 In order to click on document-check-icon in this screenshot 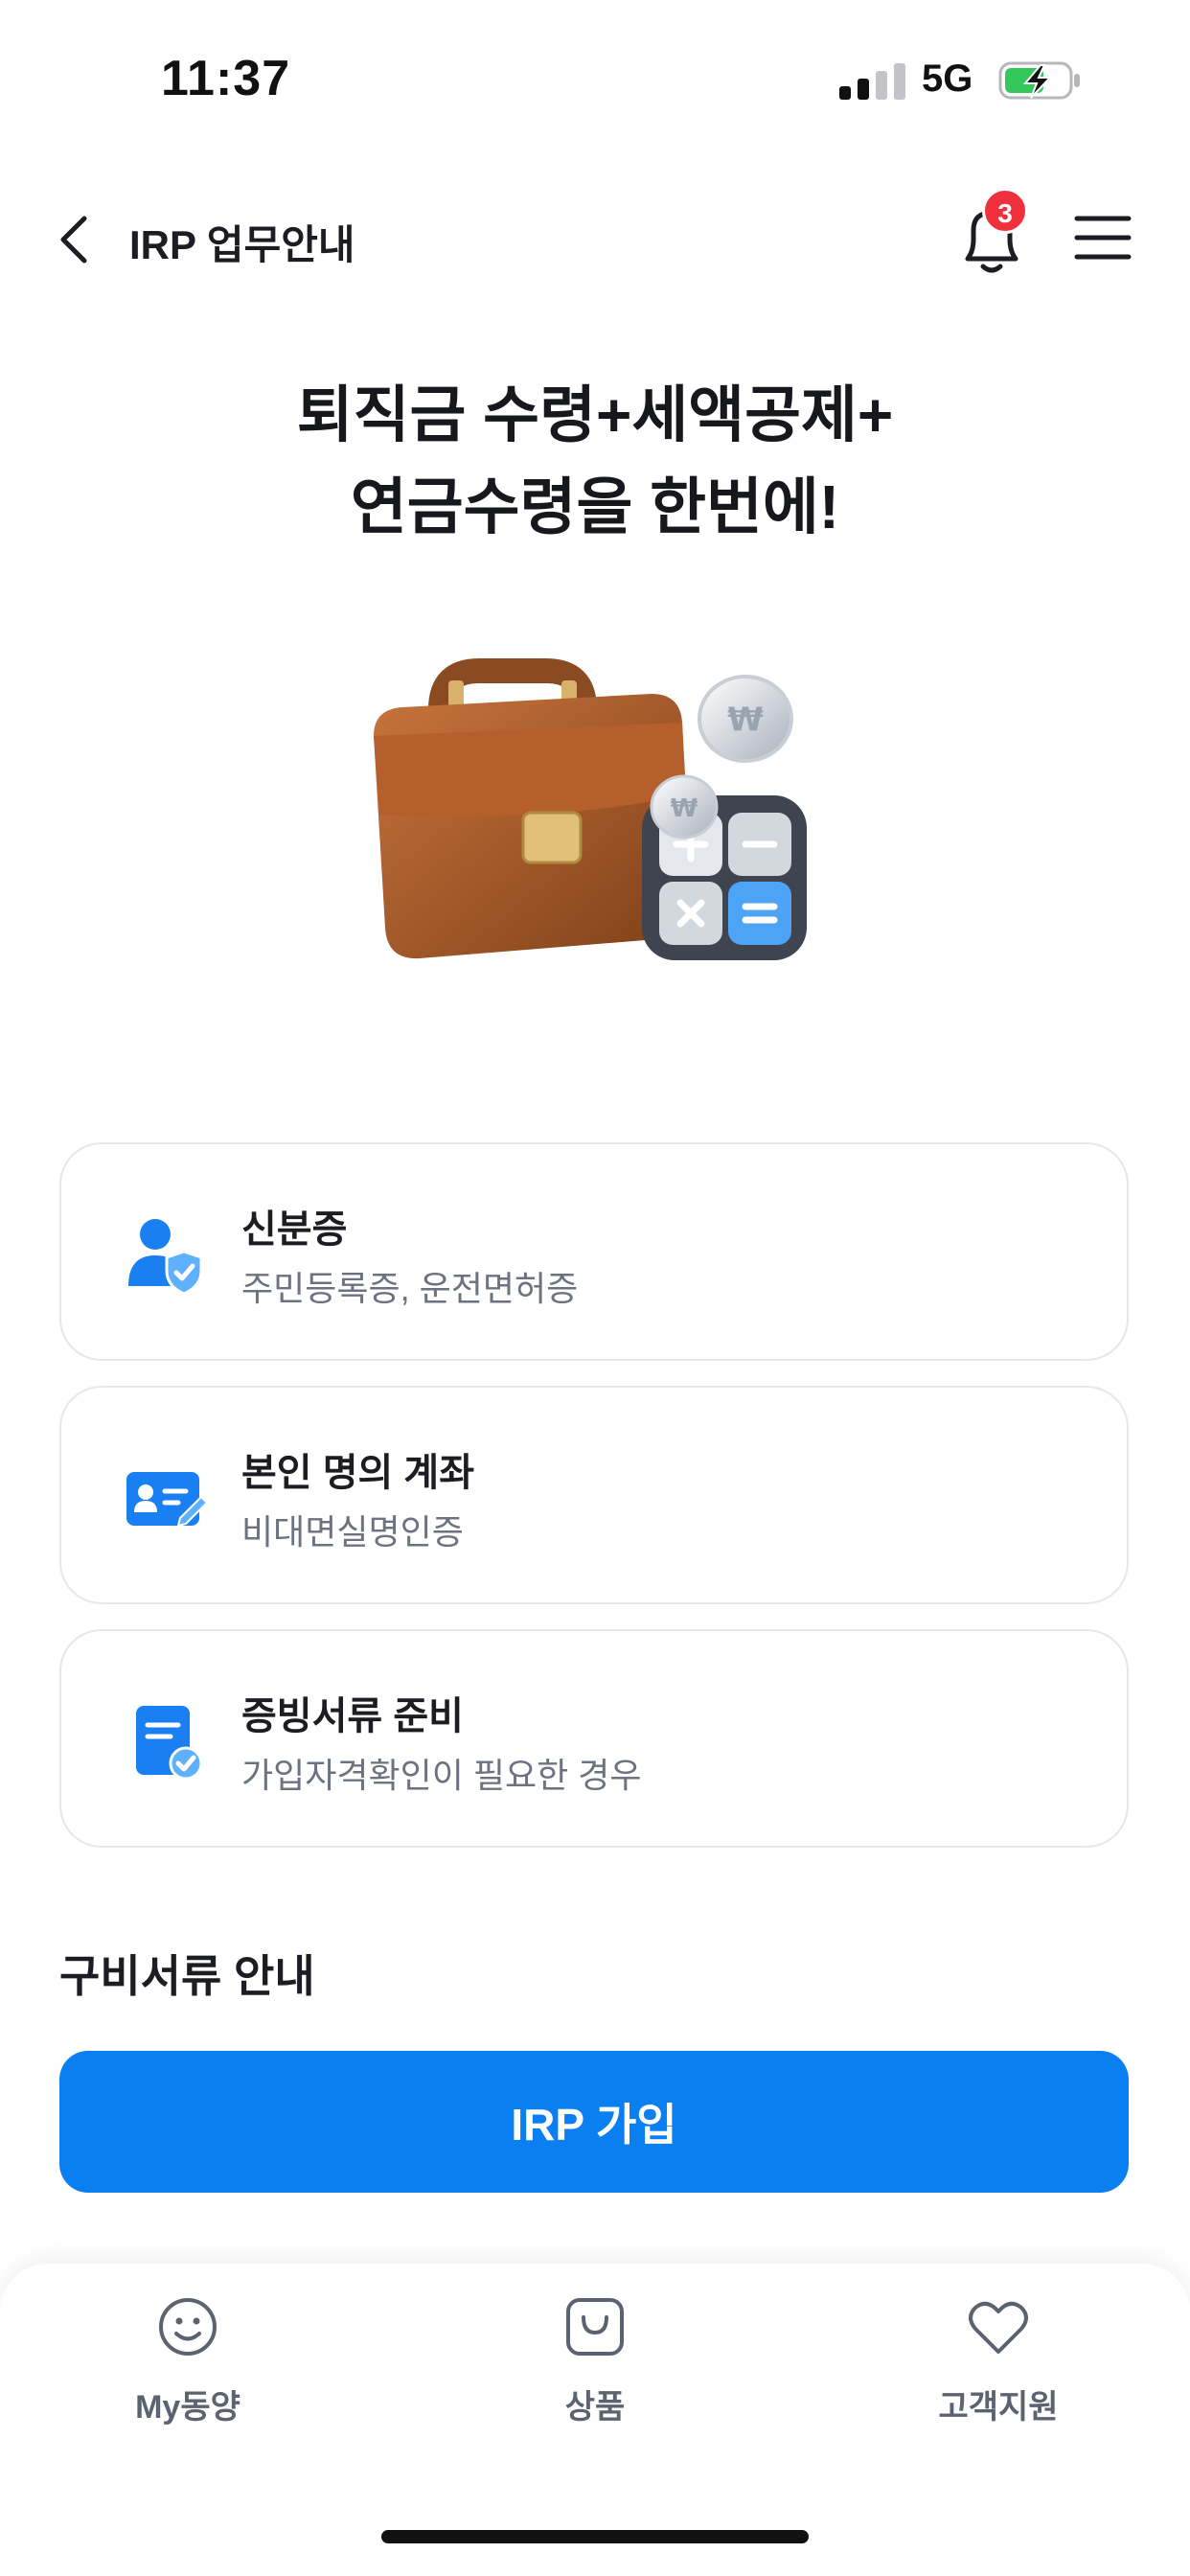, I will do `click(170, 1743)`.